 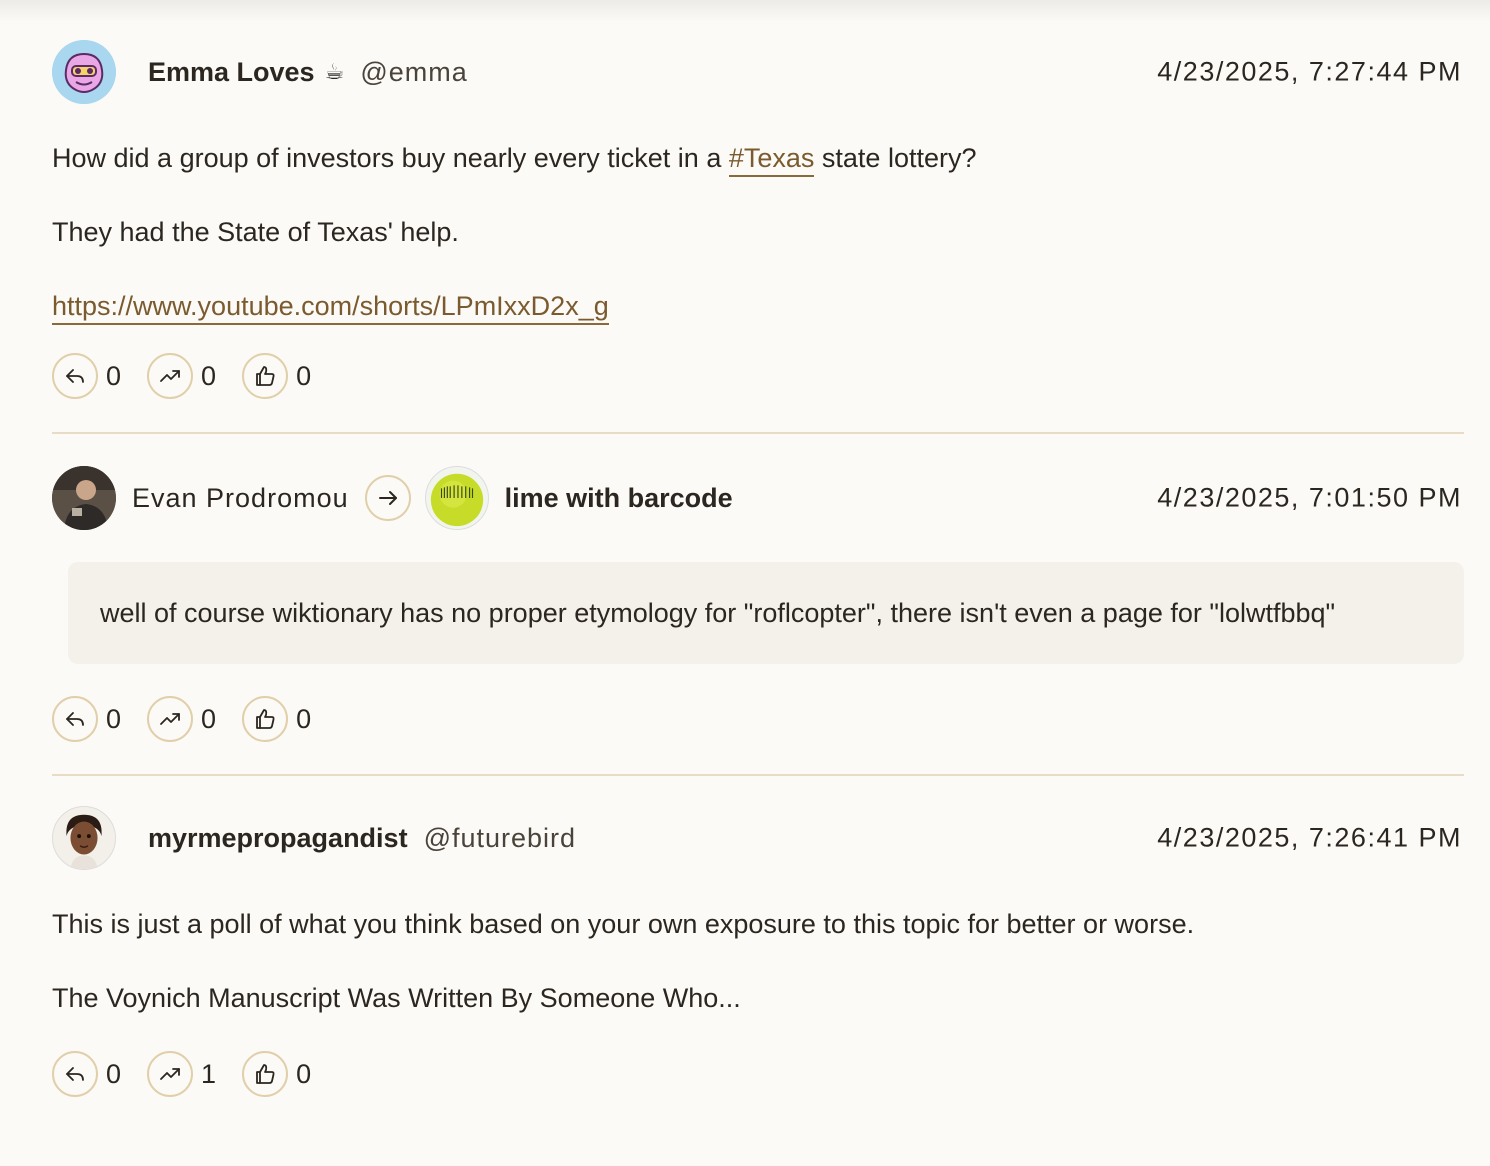 What do you see at coordinates (771, 160) in the screenshot?
I see `hashtag-link: #Texas` at bounding box center [771, 160].